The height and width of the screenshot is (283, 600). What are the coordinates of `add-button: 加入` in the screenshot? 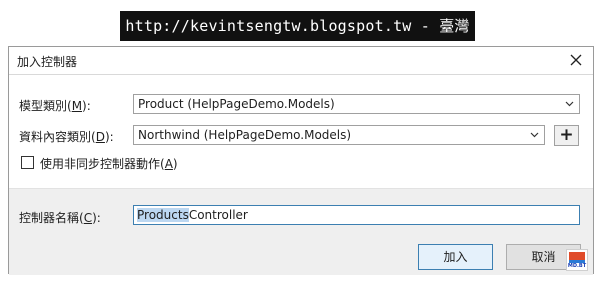 It's located at (455, 257).